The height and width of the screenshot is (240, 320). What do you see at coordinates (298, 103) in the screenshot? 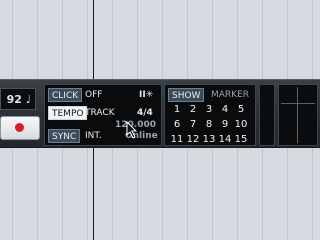
I see `meter-divider-horizontal` at bounding box center [298, 103].